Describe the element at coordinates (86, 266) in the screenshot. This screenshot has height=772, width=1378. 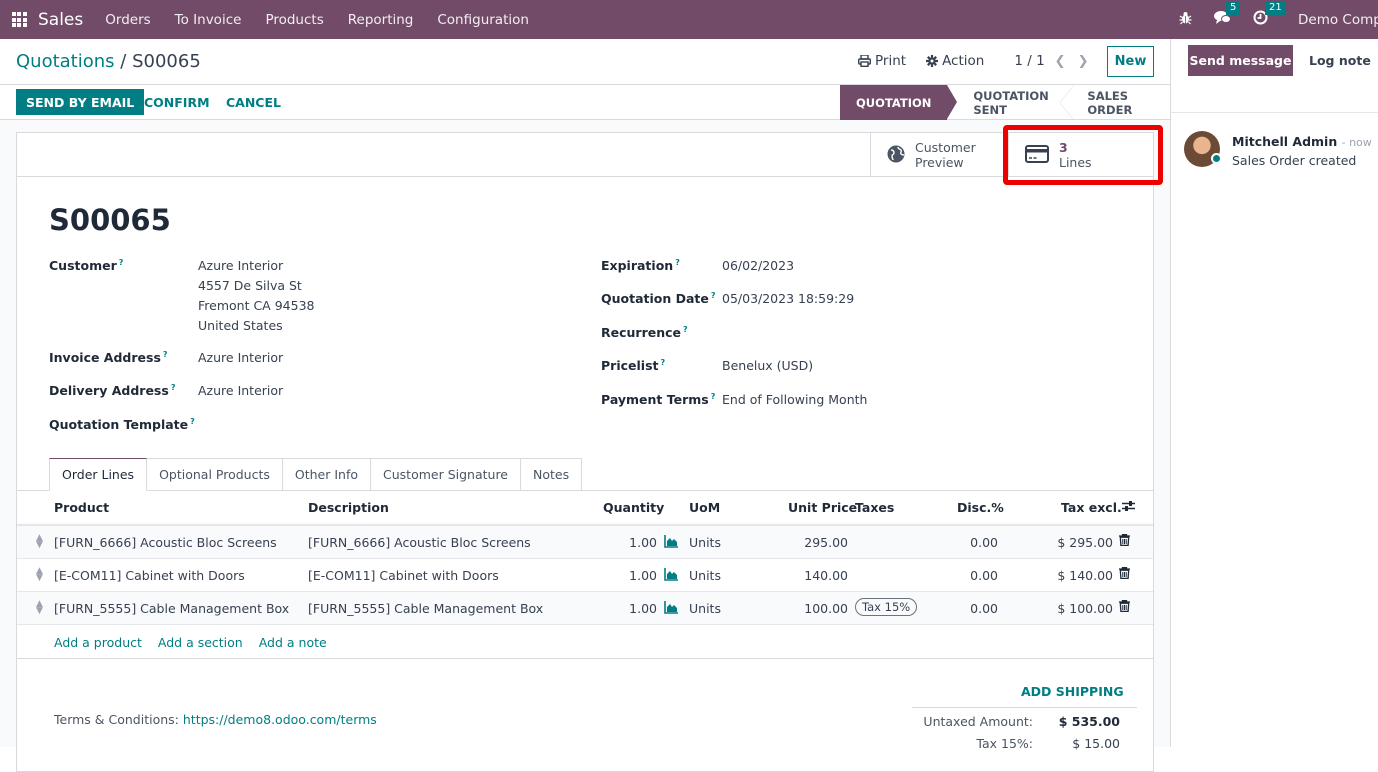
I see `customer-label: Customer?` at that location.